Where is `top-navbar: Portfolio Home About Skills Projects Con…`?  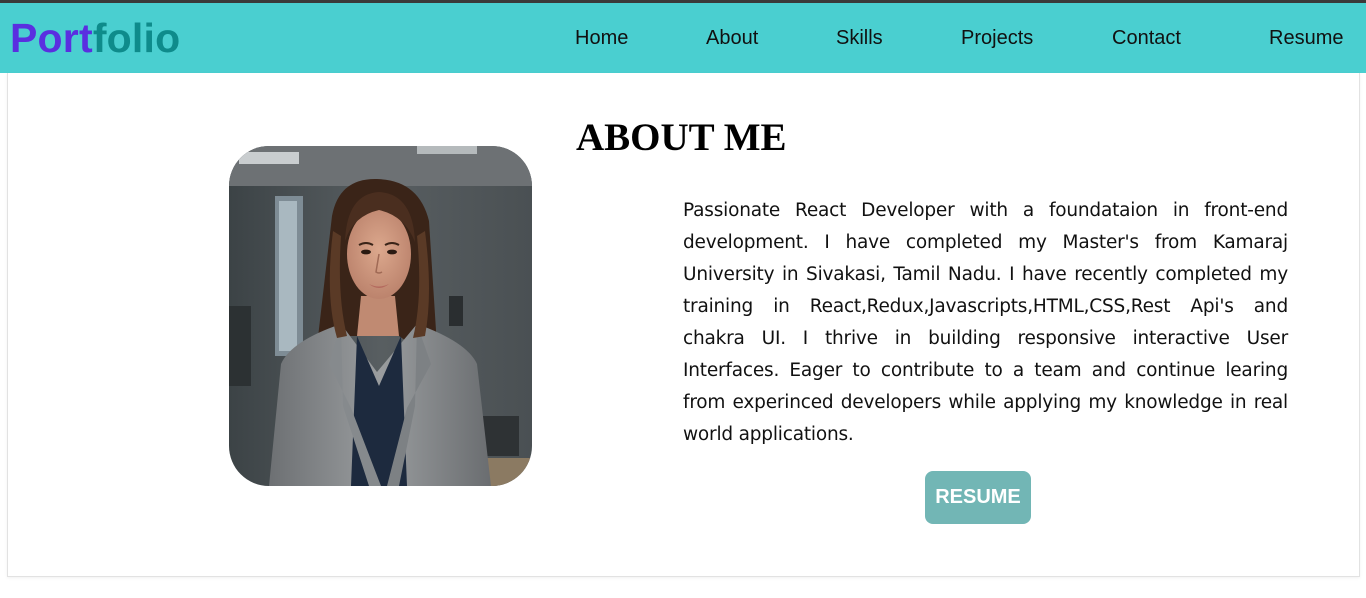 top-navbar: Portfolio Home About Skills Projects Con… is located at coordinates (683, 38).